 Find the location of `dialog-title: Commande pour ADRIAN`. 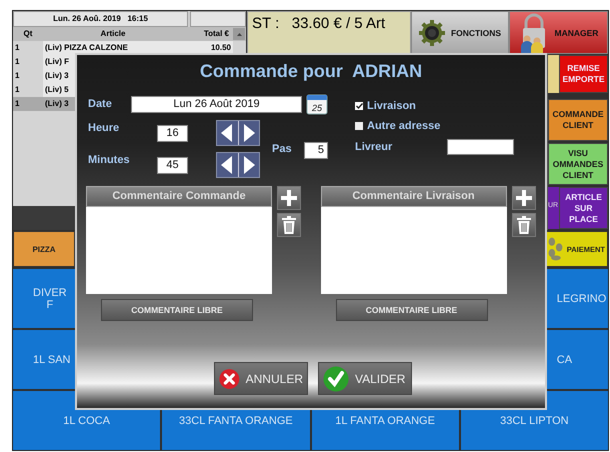

dialog-title: Commande pour ADRIAN is located at coordinates (311, 71).